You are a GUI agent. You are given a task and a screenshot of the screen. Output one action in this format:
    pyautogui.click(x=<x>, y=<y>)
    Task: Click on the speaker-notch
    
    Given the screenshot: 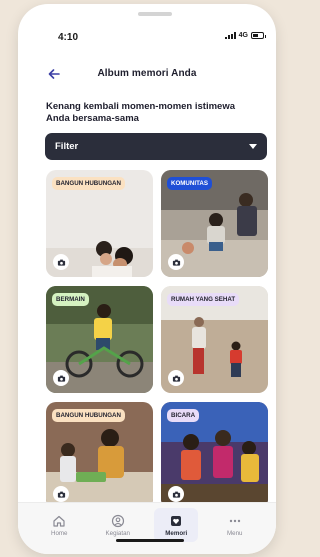 What is the action you would take?
    pyautogui.click(x=155, y=14)
    